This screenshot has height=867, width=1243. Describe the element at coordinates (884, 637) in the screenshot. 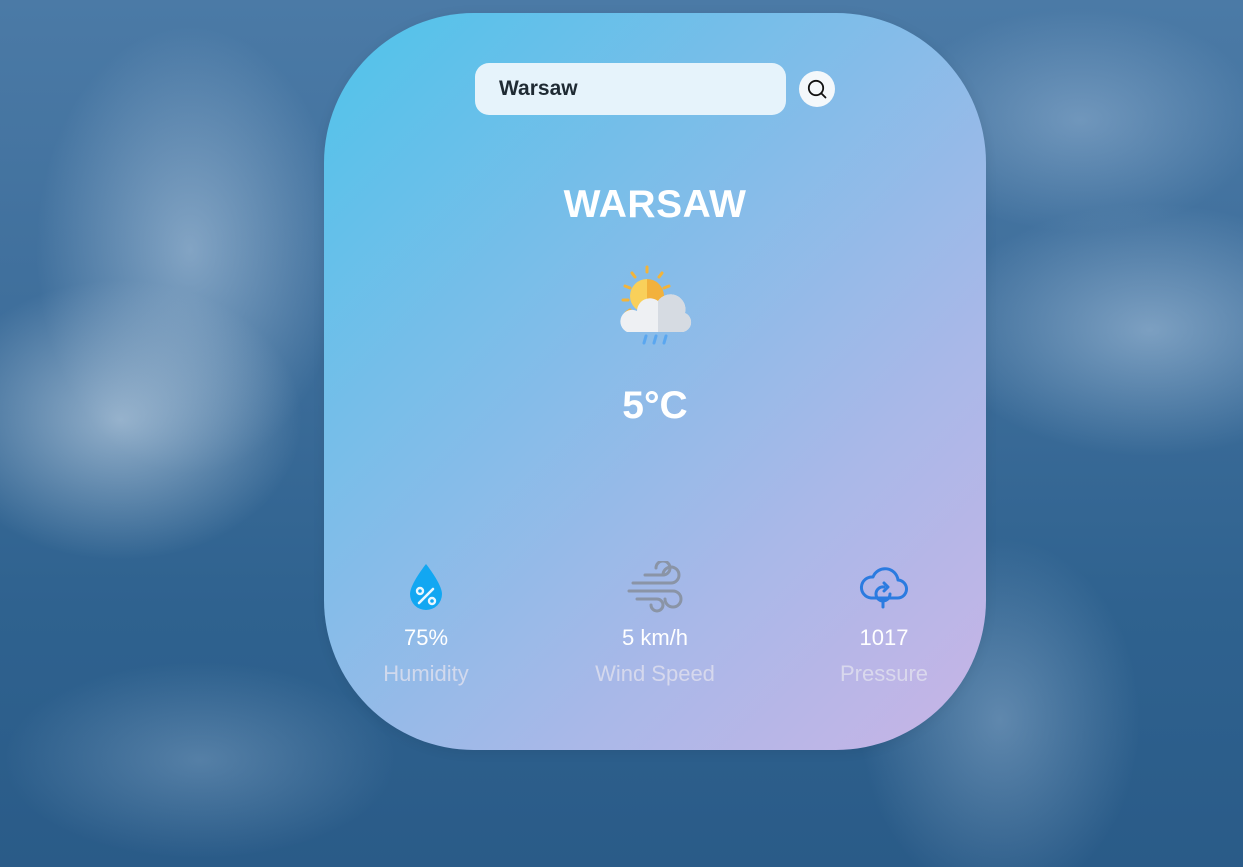

I see `pressure-value: 1017` at that location.